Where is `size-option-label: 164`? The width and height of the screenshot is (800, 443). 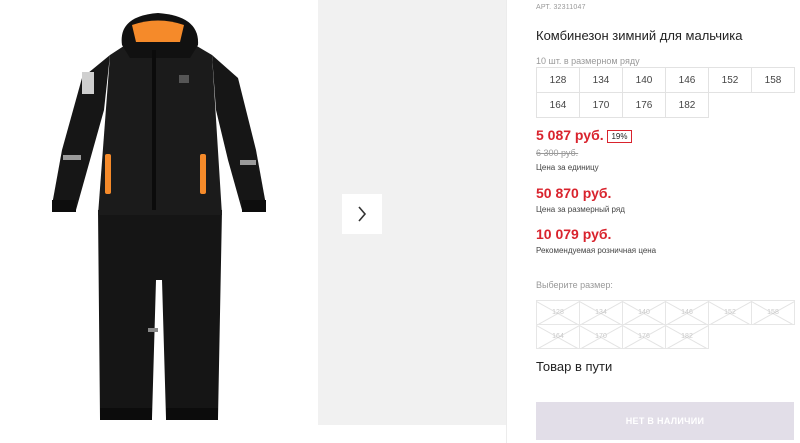
size-option-label: 164 is located at coordinates (558, 336).